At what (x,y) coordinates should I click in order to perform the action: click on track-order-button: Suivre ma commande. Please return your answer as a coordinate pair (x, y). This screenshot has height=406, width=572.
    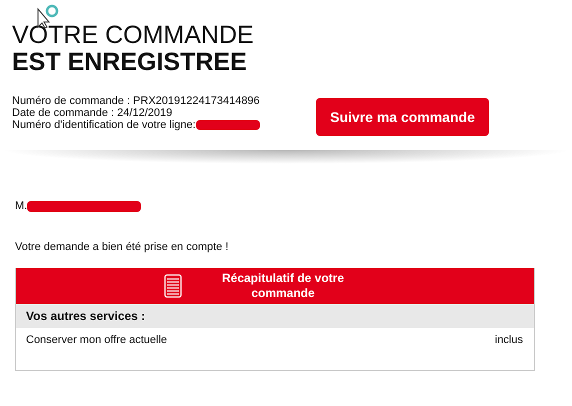
    Looking at the image, I should click on (402, 117).